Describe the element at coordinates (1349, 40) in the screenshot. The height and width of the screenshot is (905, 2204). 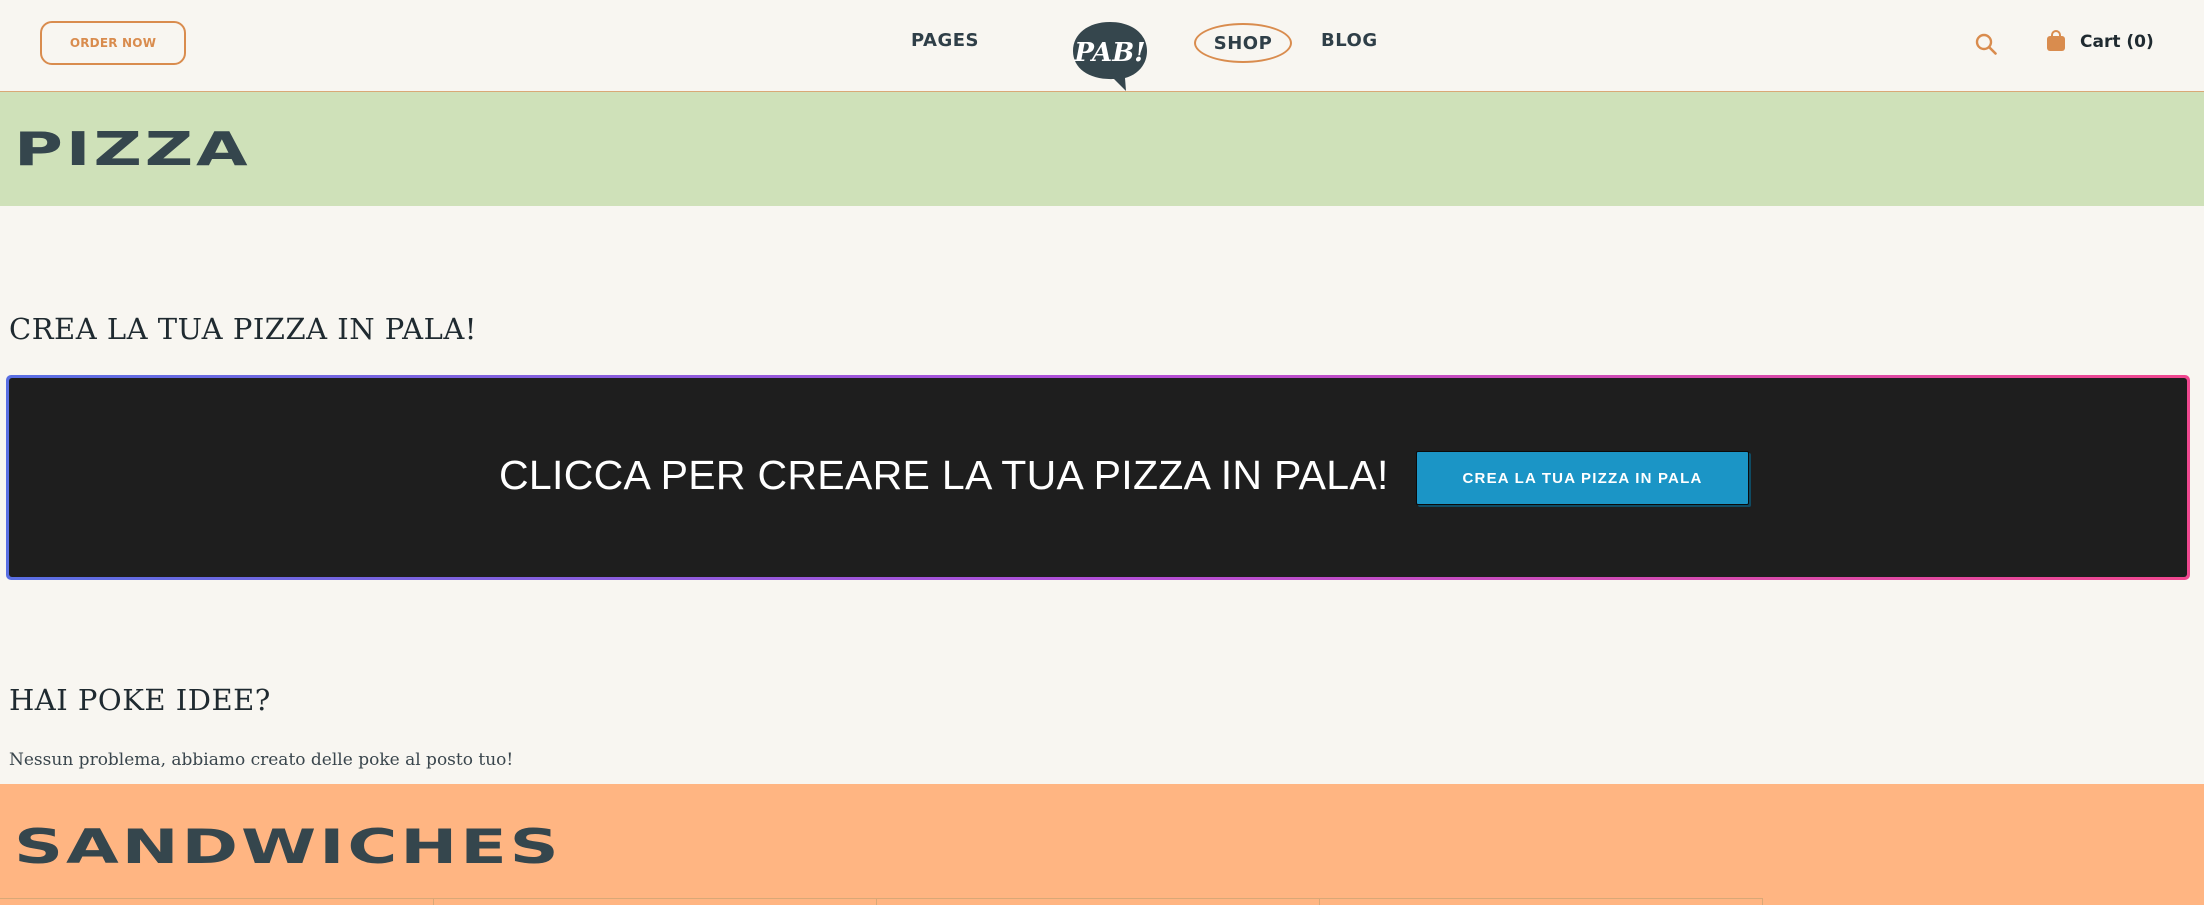
I see `nav-blog: BLOG` at that location.